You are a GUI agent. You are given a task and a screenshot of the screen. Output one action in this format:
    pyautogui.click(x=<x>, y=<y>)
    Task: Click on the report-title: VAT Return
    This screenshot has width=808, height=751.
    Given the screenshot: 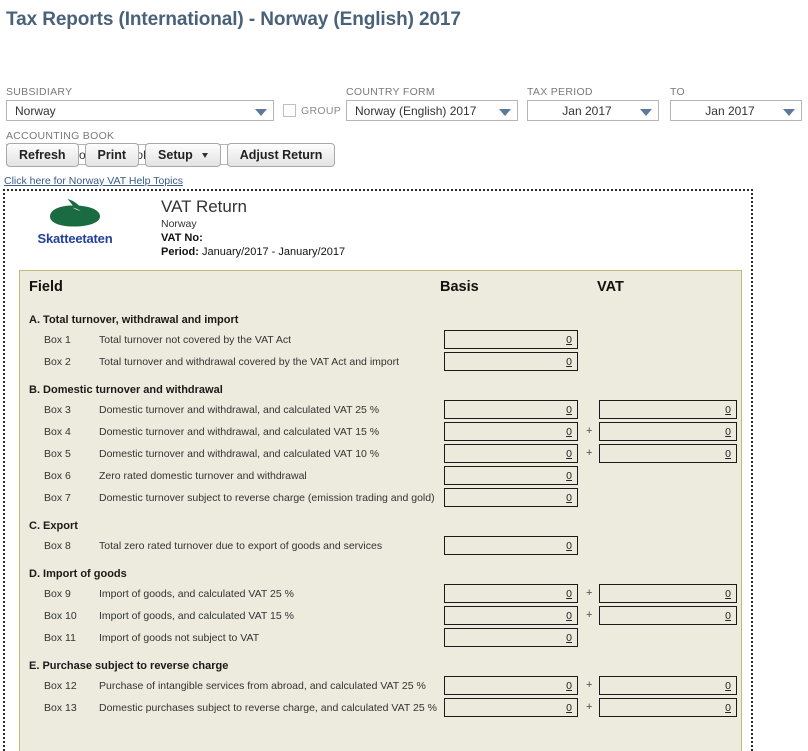 What is the action you would take?
    pyautogui.click(x=204, y=206)
    